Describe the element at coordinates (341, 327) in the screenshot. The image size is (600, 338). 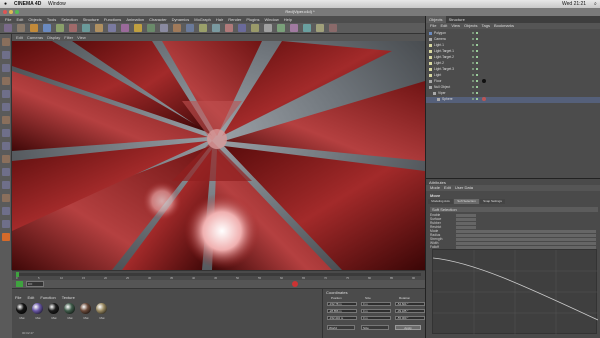
I see `coord-mode-select: World` at that location.